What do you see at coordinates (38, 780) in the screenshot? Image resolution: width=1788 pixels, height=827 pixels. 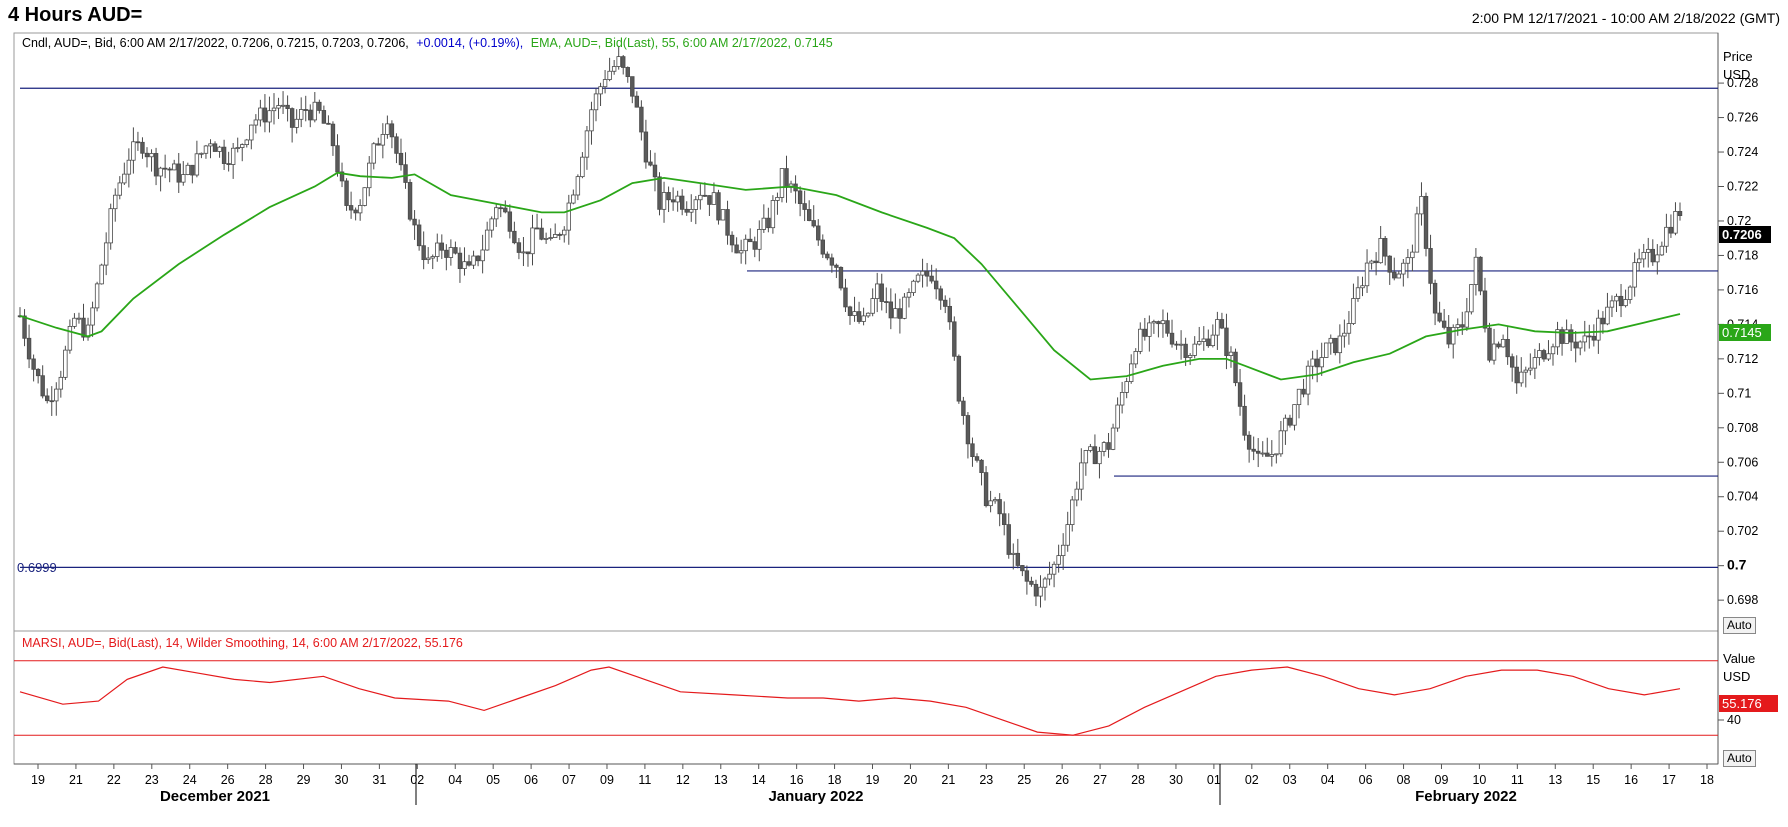 I see `x-tick-label: 19` at bounding box center [38, 780].